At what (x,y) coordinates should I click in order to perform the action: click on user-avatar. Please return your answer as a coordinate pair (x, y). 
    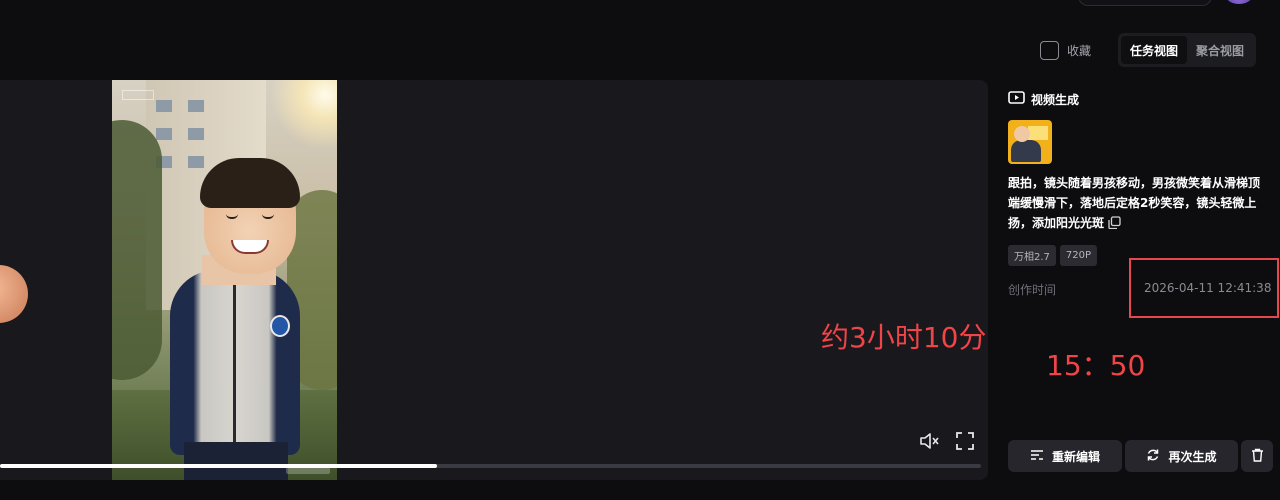
    Looking at the image, I should click on (1239, 2).